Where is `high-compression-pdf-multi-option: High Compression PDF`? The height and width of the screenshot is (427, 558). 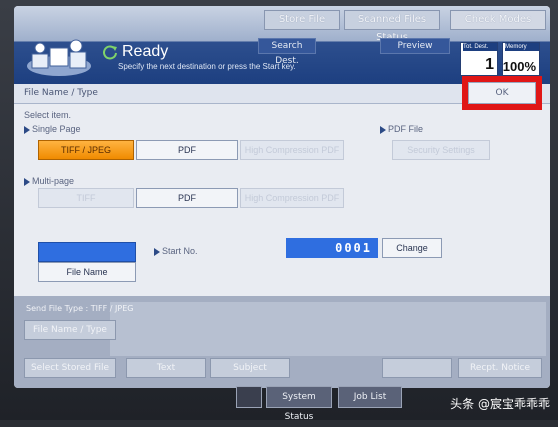
high-compression-pdf-multi-option: High Compression PDF is located at coordinates (292, 198).